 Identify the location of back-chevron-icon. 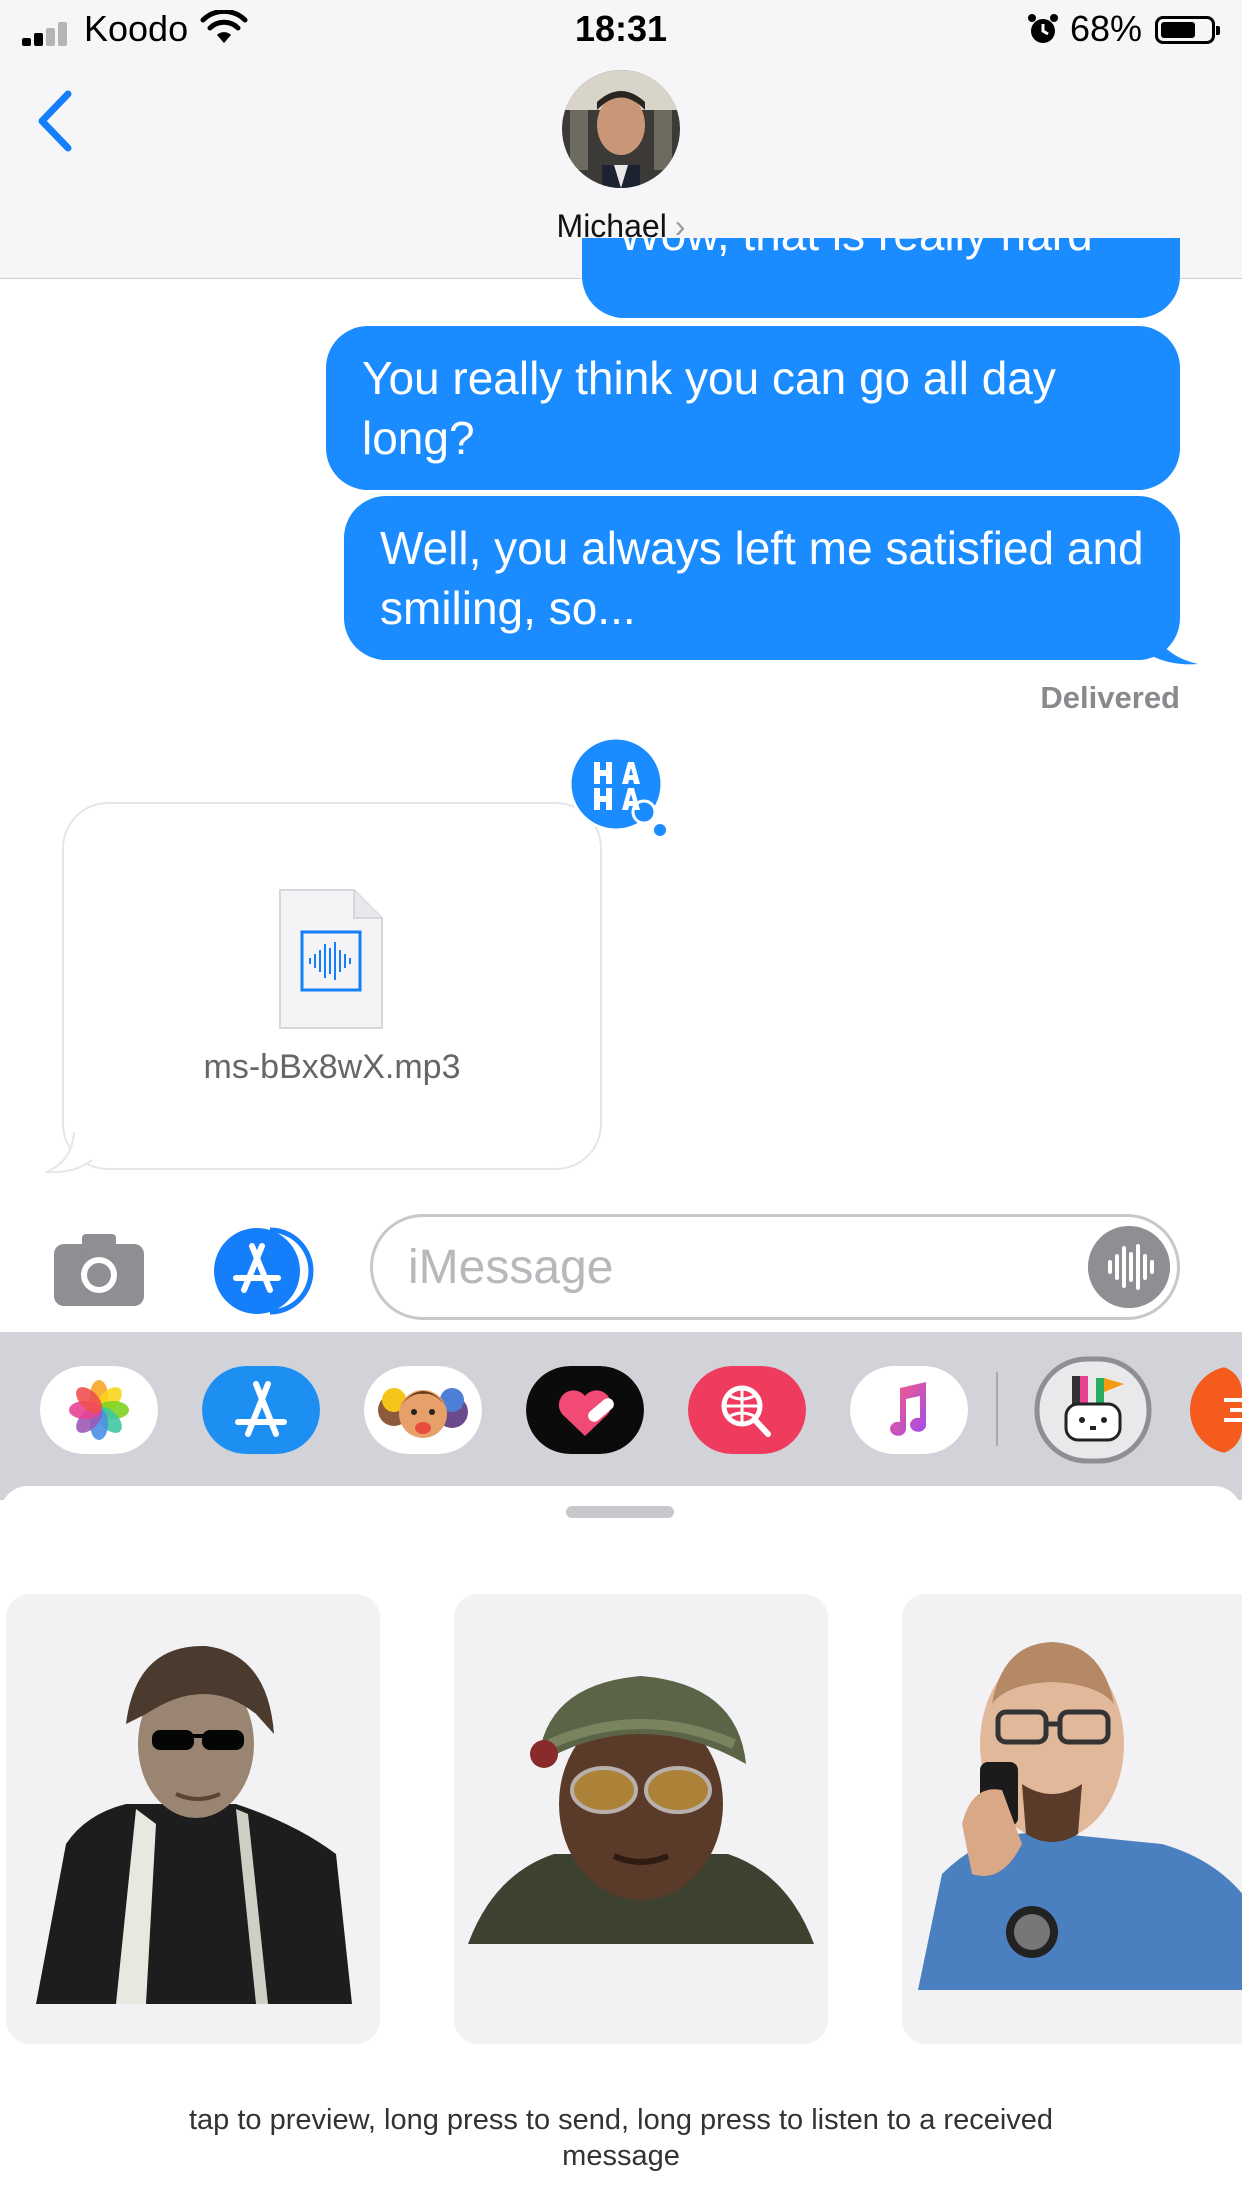
(55, 121).